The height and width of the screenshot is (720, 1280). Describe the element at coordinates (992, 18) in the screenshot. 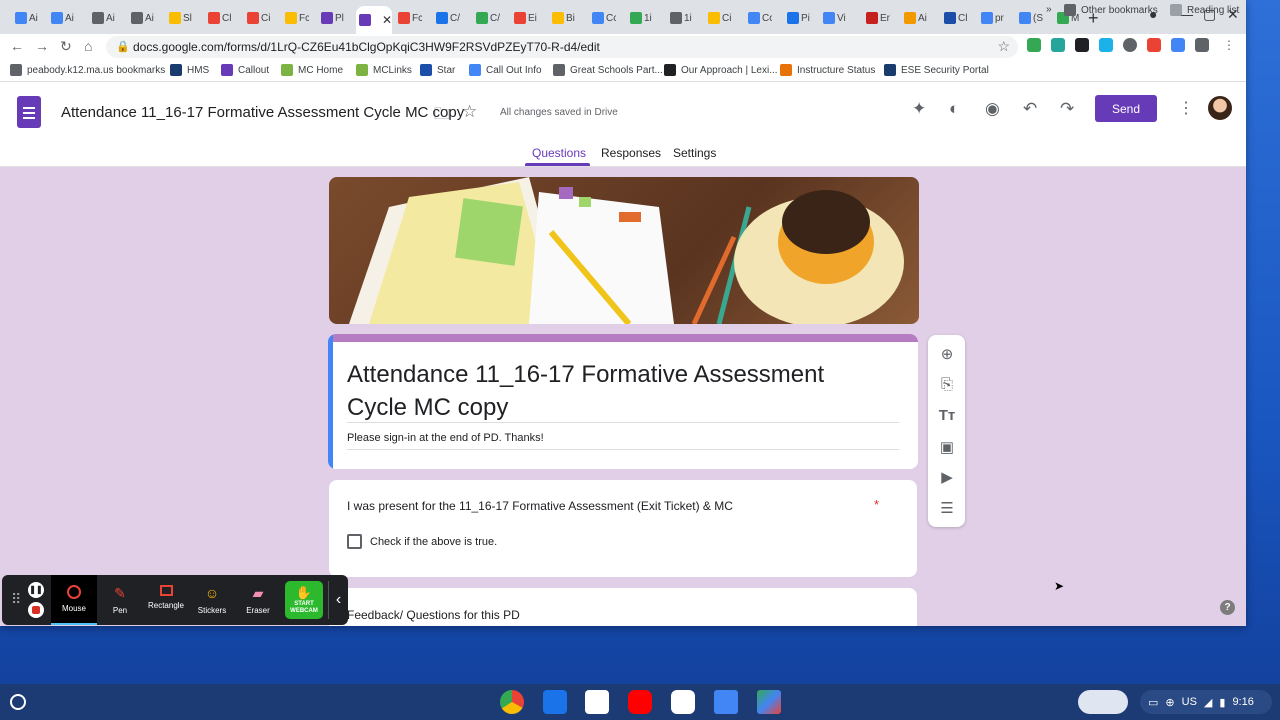

I see `browser-tab: pr` at that location.